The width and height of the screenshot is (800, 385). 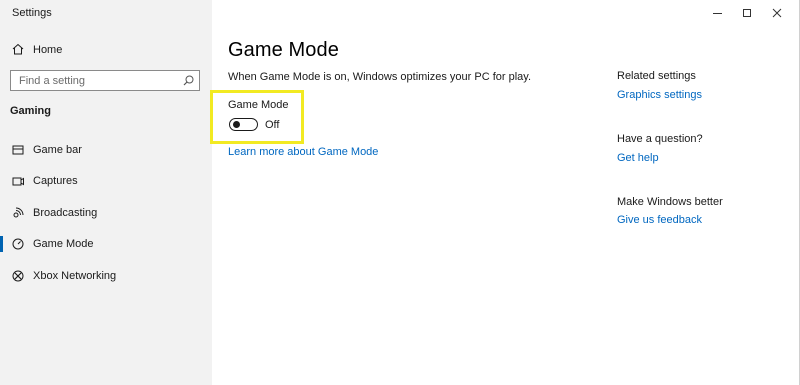 I want to click on graphics-settings-link: Graphics settings, so click(x=659, y=95).